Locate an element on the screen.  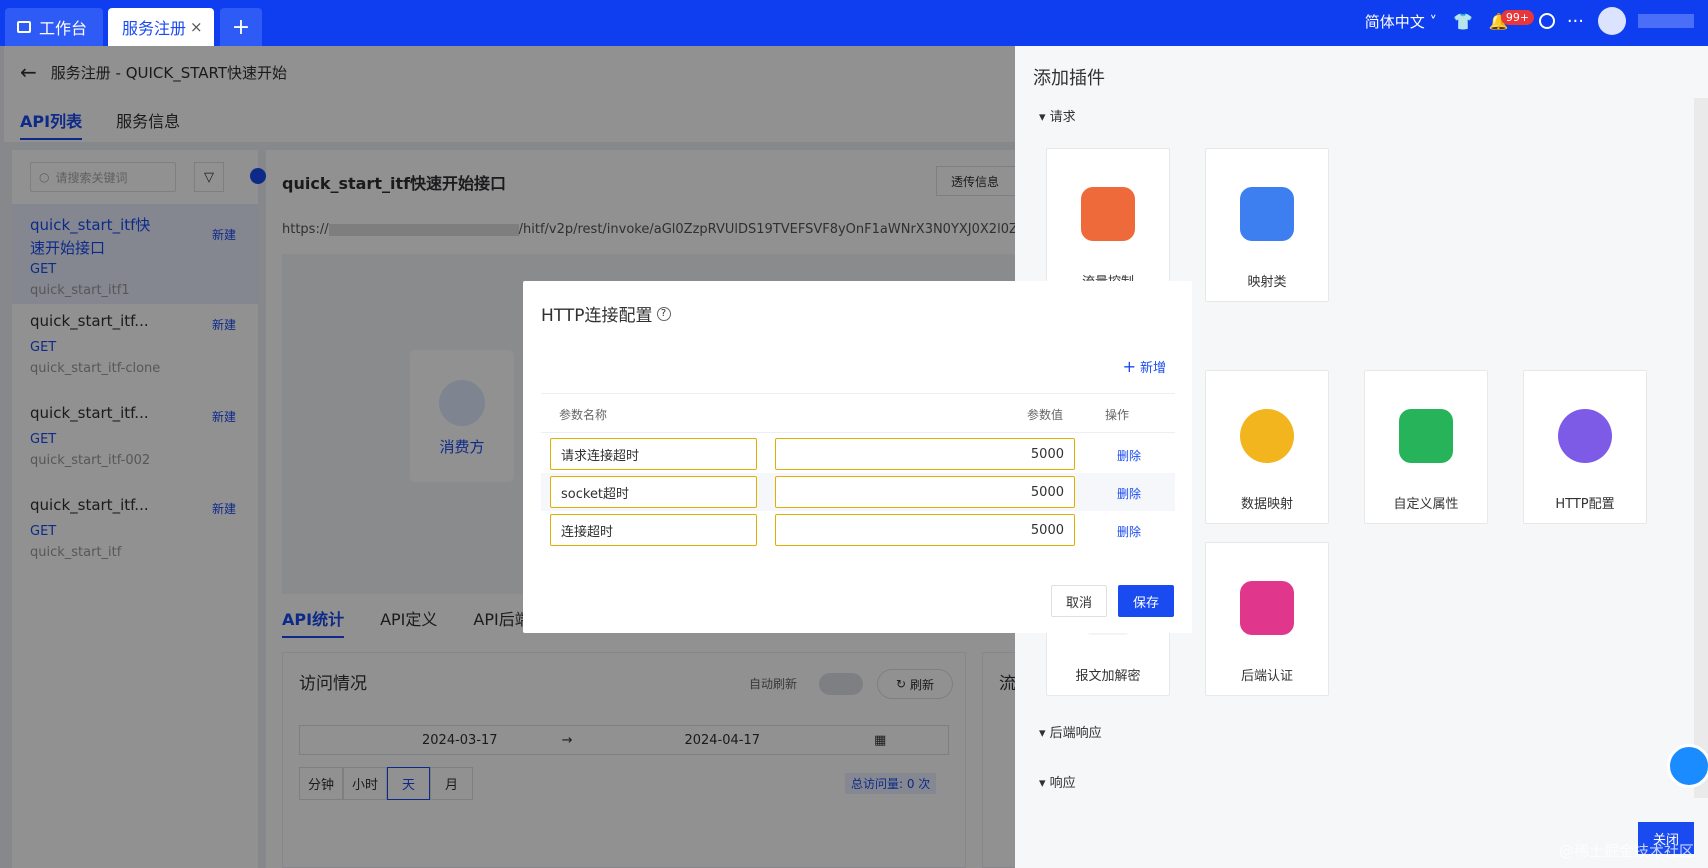
table-row: 请求连接超时 5000 删除 is located at coordinates (858, 454).